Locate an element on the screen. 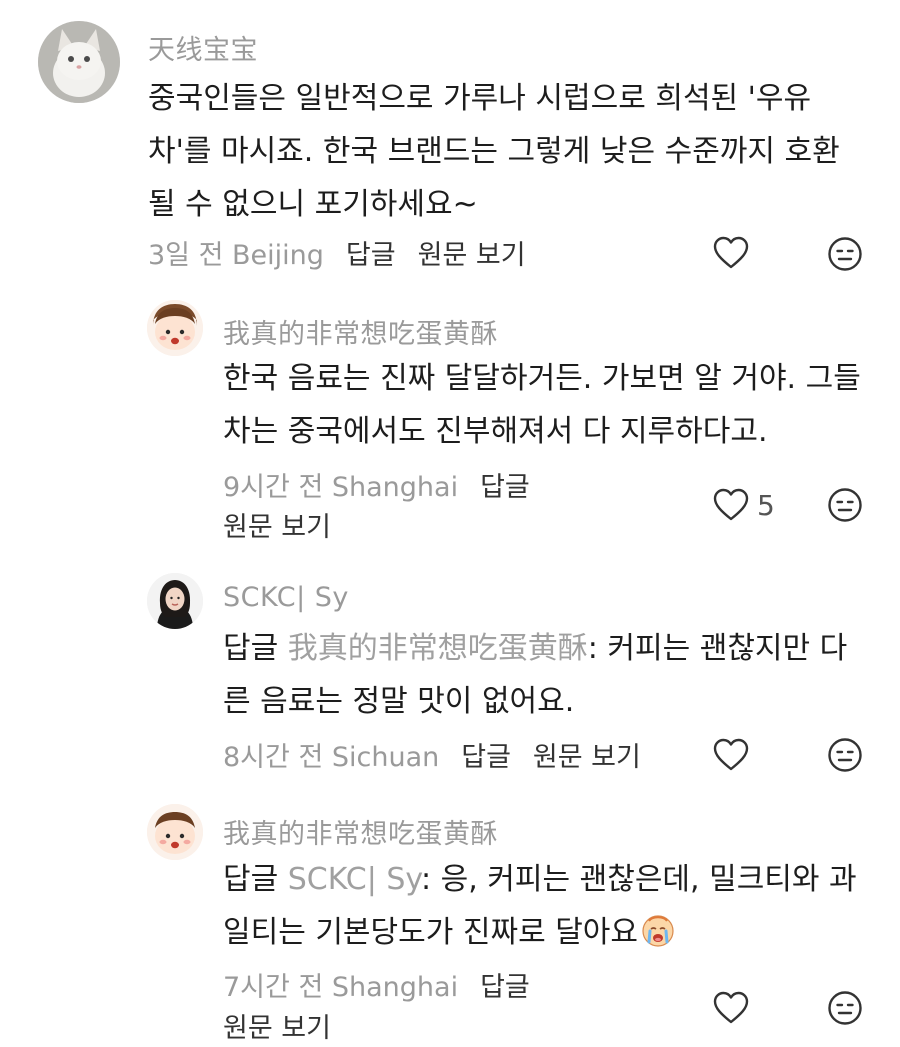 The height and width of the screenshot is (1047, 900). like-button: 5 is located at coordinates (744, 505).